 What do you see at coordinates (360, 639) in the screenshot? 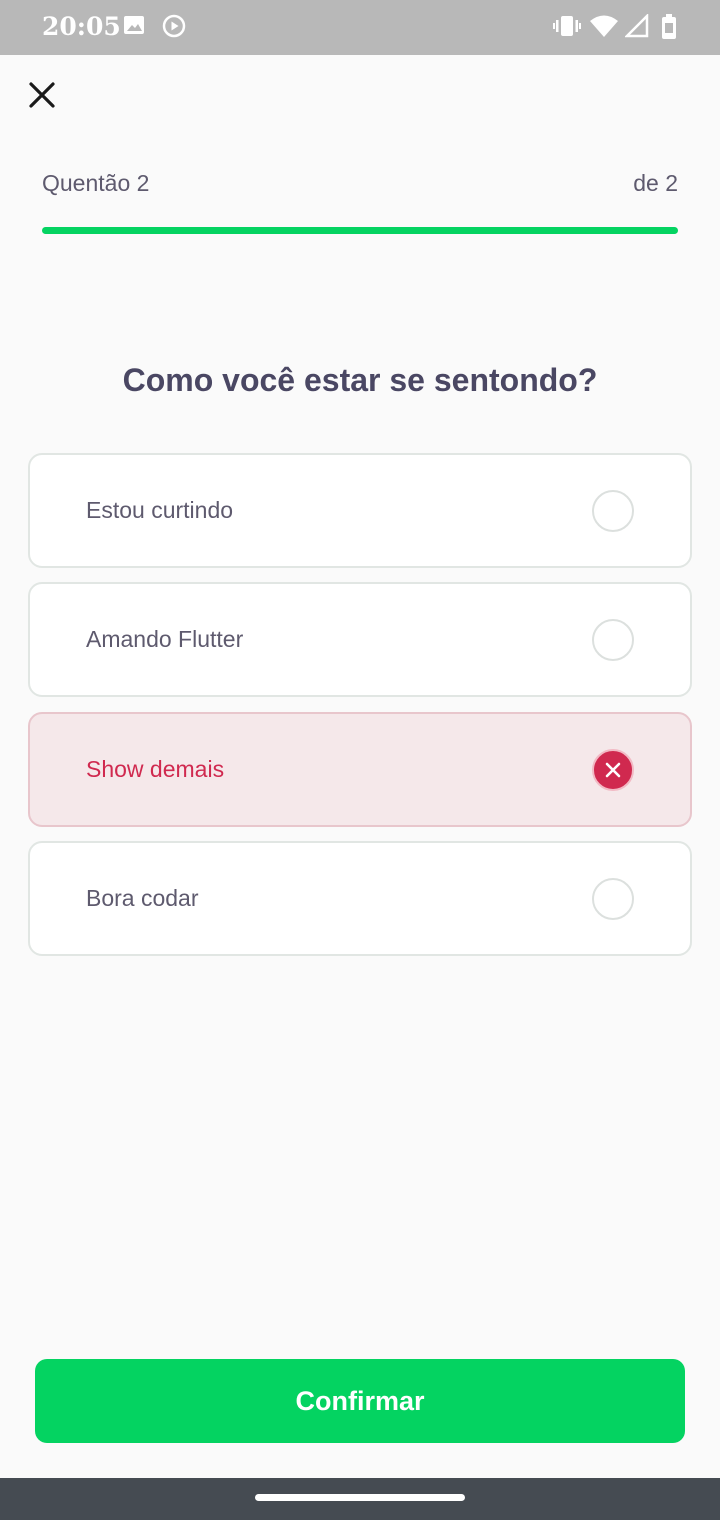
I see `answer-option: Amando Flutter` at bounding box center [360, 639].